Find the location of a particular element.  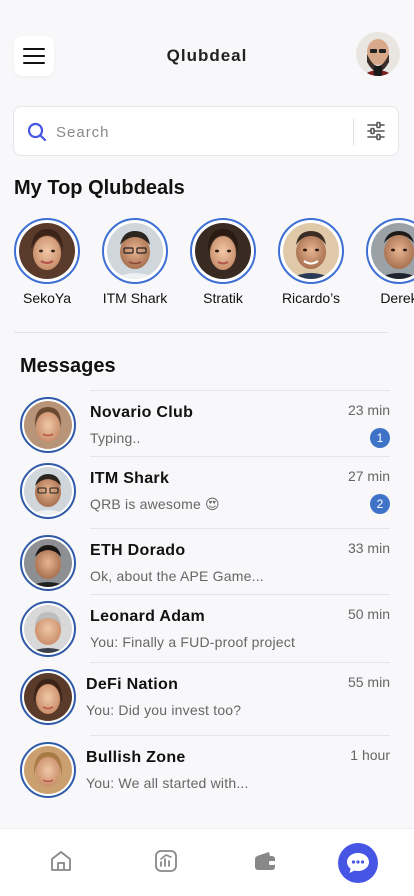

chat-icon is located at coordinates (358, 863).